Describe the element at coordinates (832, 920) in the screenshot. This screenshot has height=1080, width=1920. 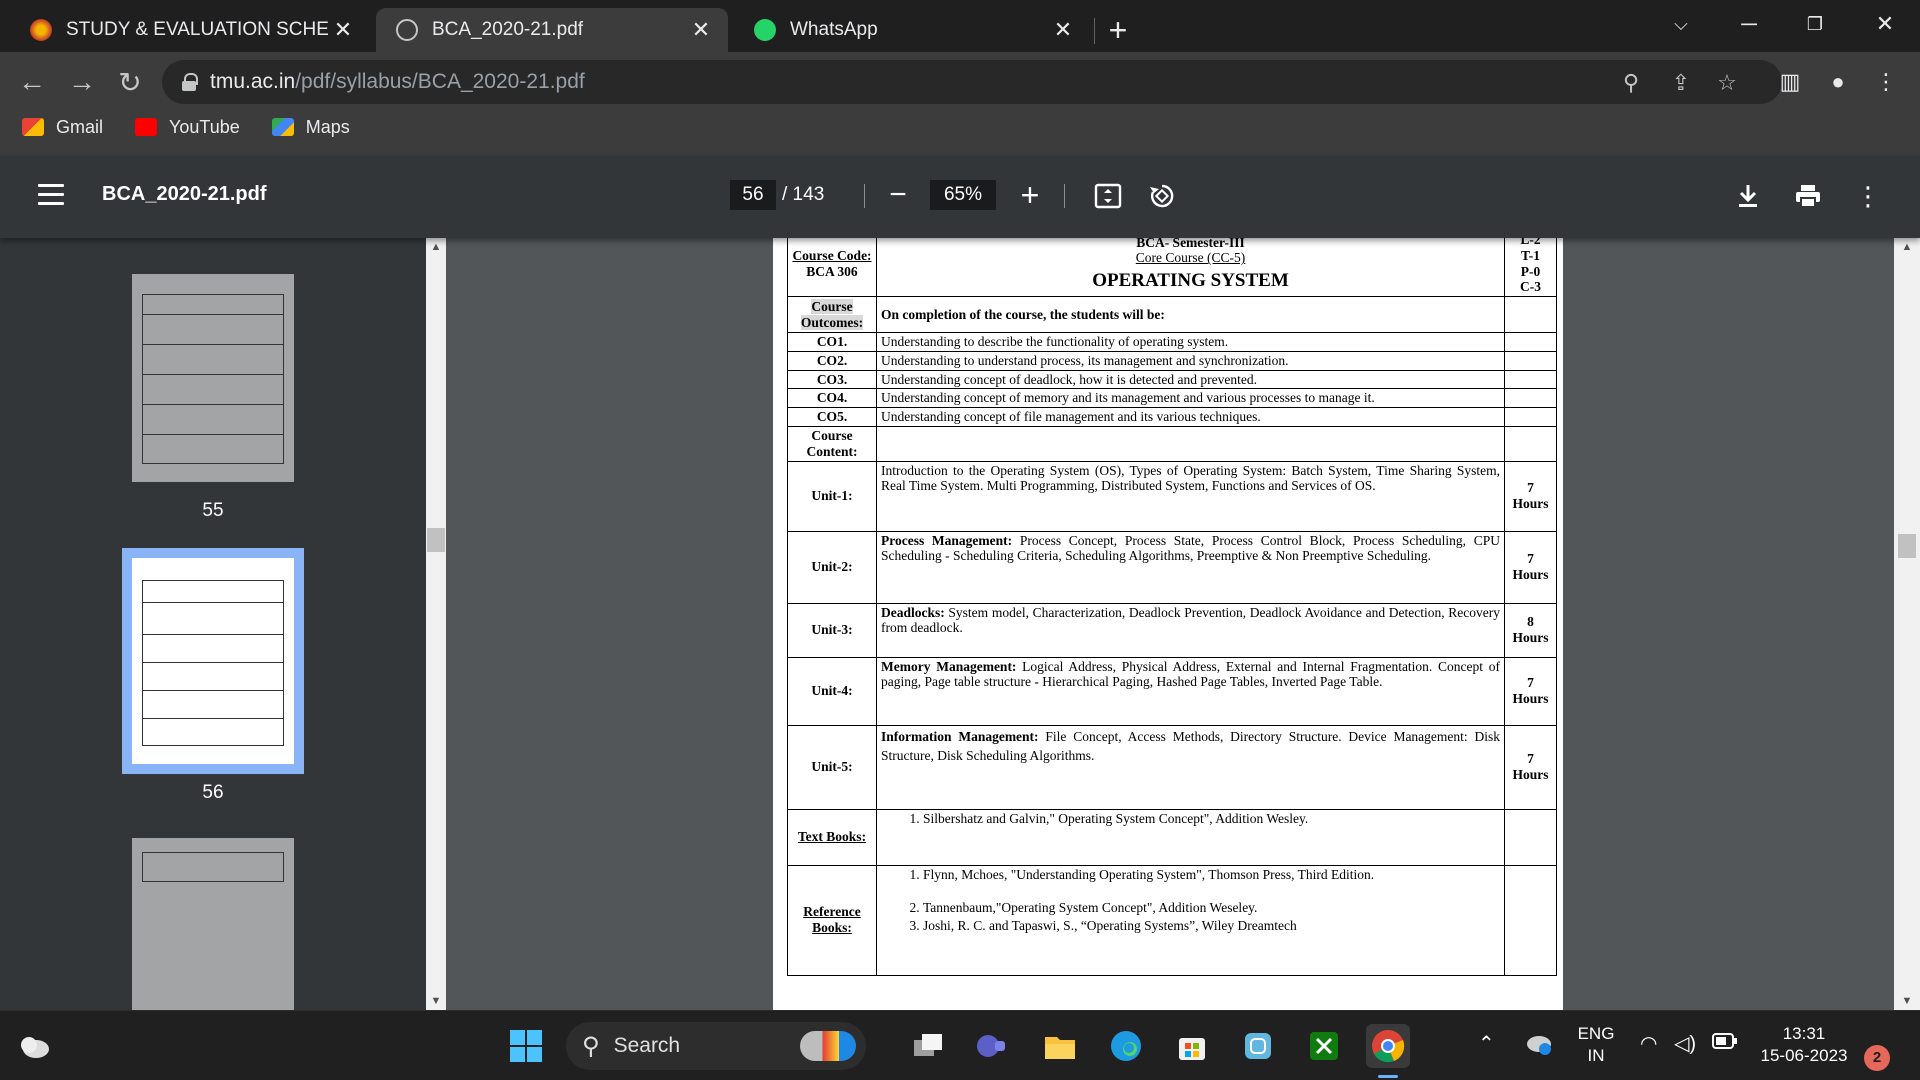
I see `reference-books-label: Reference Books:` at that location.